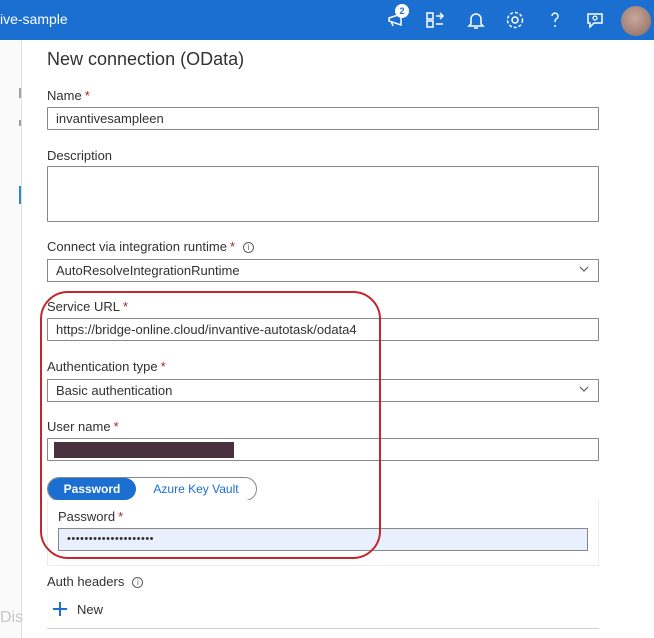  Describe the element at coordinates (34, 19) in the screenshot. I see `app-title: ive-sample` at that location.